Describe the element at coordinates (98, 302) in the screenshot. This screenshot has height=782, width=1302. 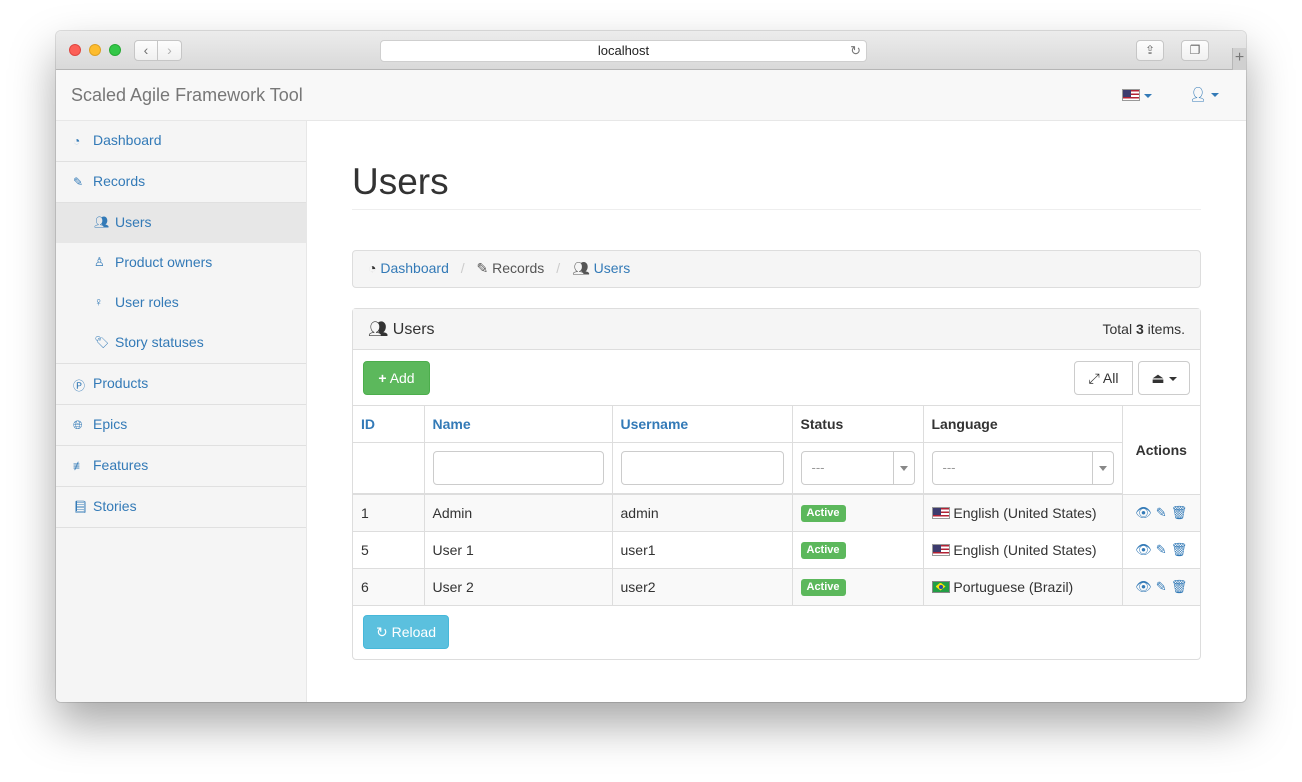
I see `user-role-icon: ♀` at that location.